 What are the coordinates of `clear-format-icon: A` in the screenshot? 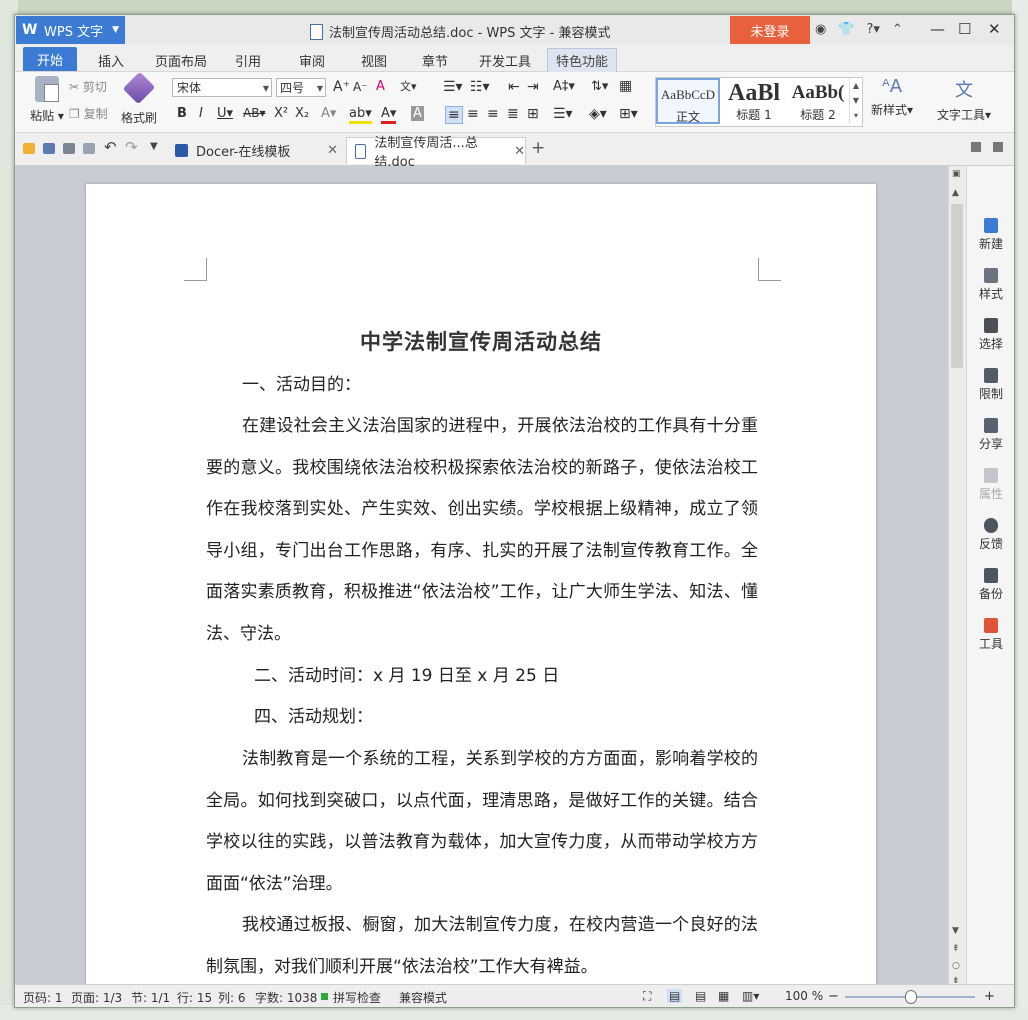 It's located at (380, 86).